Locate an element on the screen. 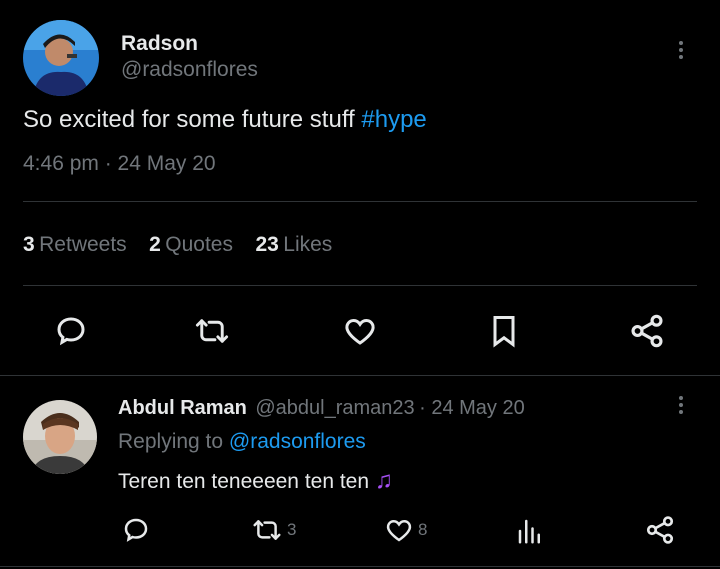 This screenshot has width=720, height=569. more-options-icon is located at coordinates (681, 50).